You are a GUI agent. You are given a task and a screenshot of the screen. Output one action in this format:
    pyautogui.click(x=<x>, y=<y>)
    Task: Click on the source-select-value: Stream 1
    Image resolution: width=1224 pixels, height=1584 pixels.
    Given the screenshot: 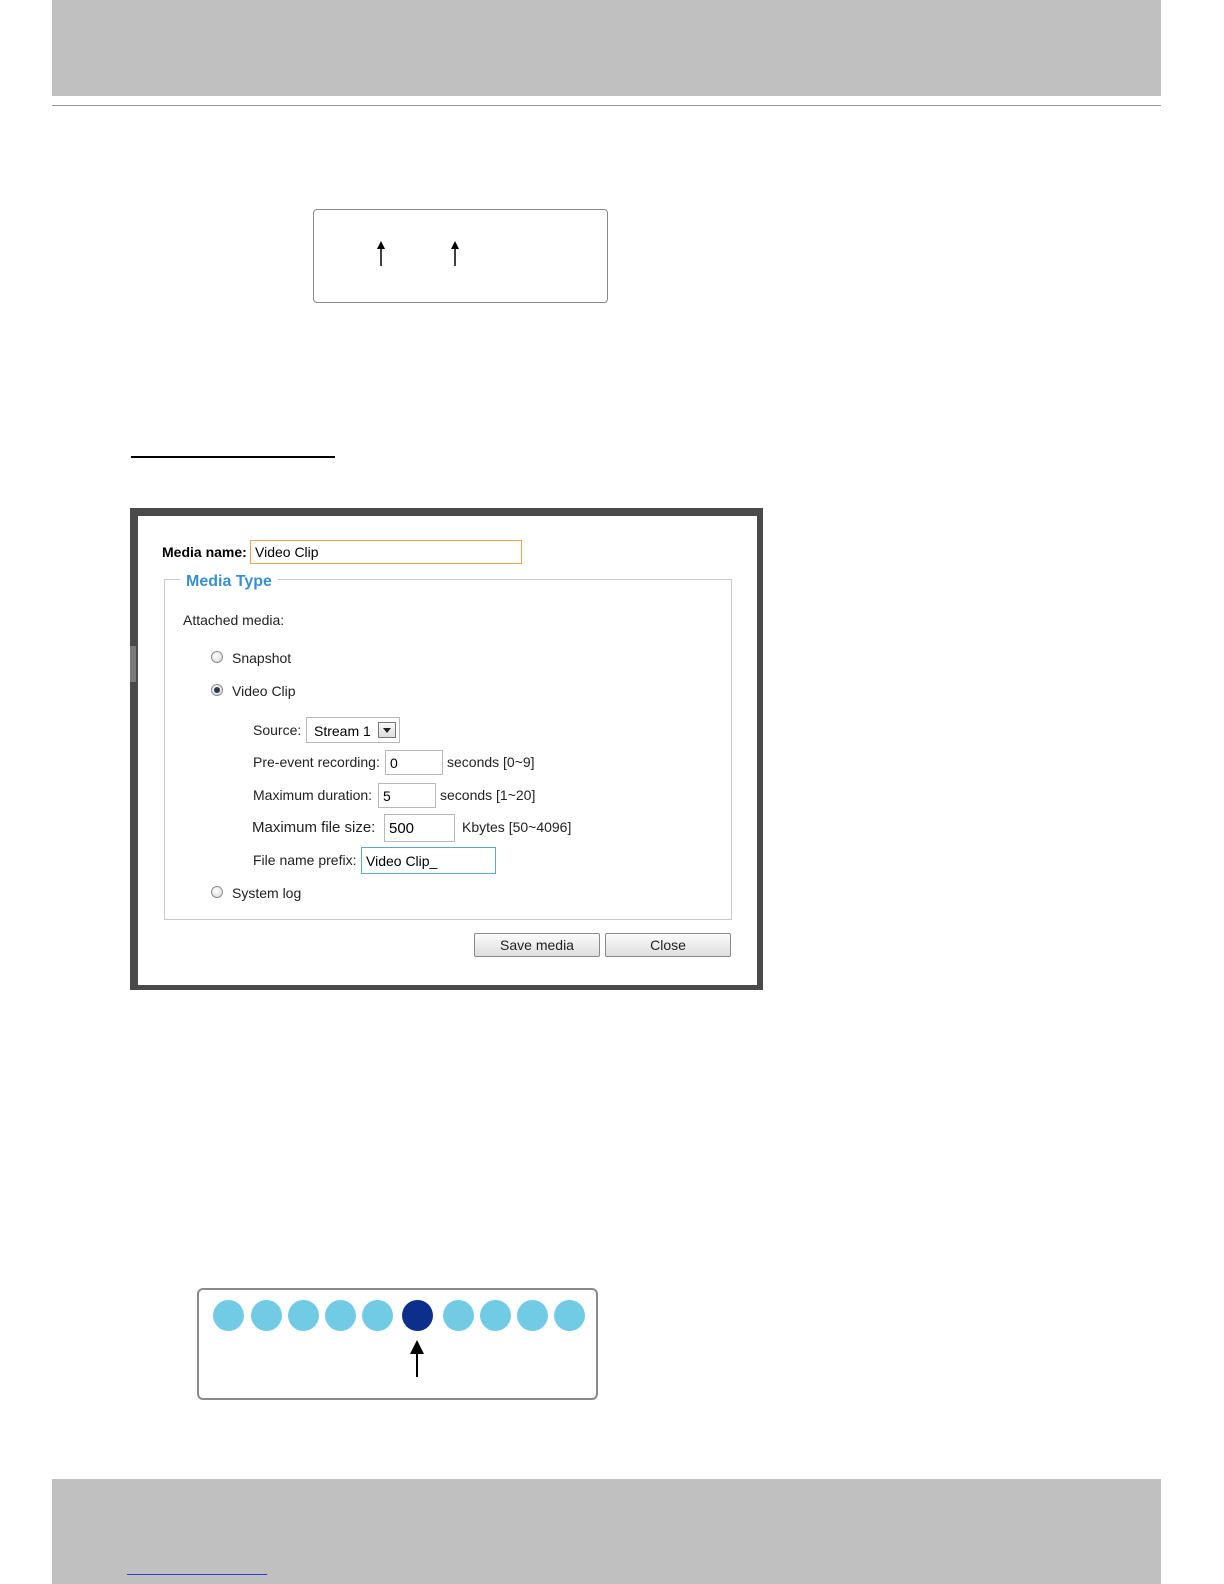 What is the action you would take?
    pyautogui.click(x=342, y=731)
    